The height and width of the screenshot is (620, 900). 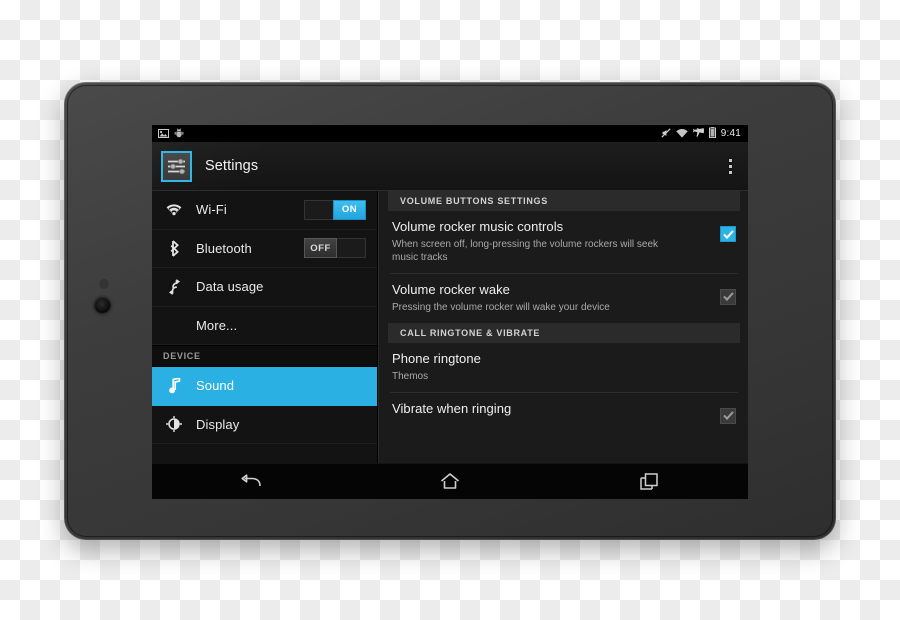 I want to click on page-title: Settings, so click(x=232, y=166).